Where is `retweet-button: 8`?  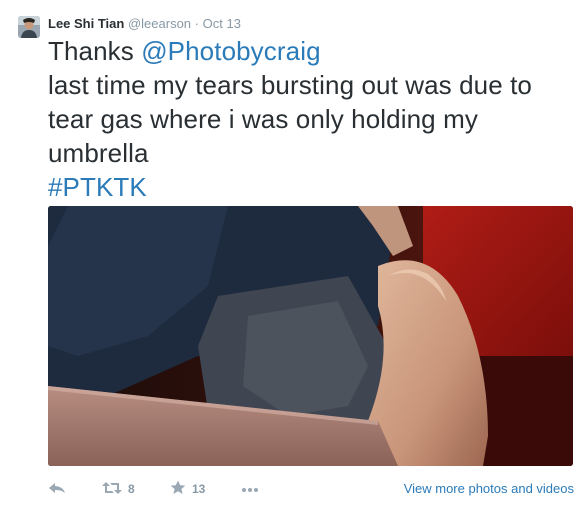
retweet-button: 8 is located at coordinates (118, 489).